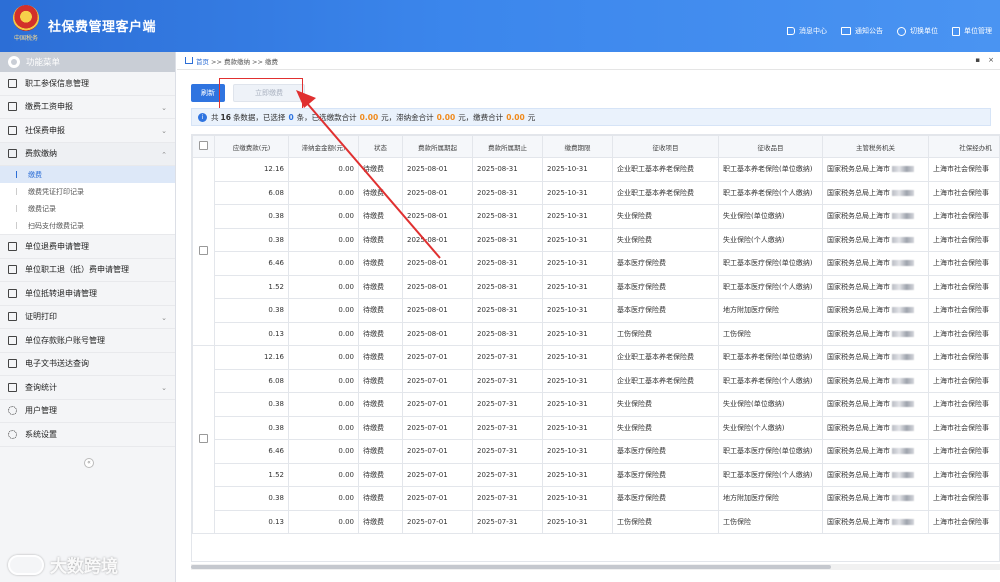  I want to click on col-header: 状态, so click(380, 146).